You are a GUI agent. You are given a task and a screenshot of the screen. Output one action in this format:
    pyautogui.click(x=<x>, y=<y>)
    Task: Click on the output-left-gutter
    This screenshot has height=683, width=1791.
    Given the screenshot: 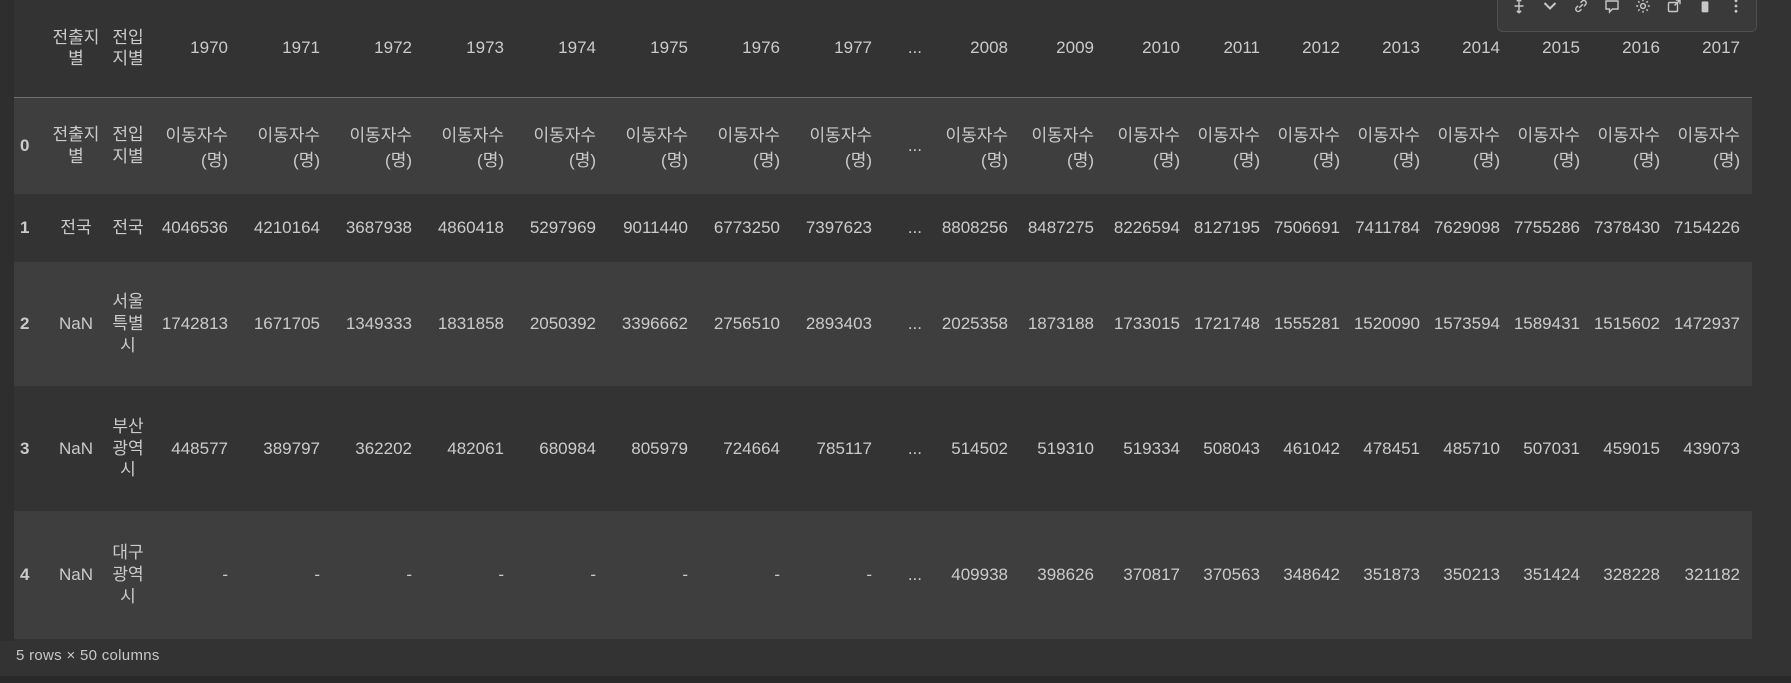 What is the action you would take?
    pyautogui.click(x=7, y=320)
    